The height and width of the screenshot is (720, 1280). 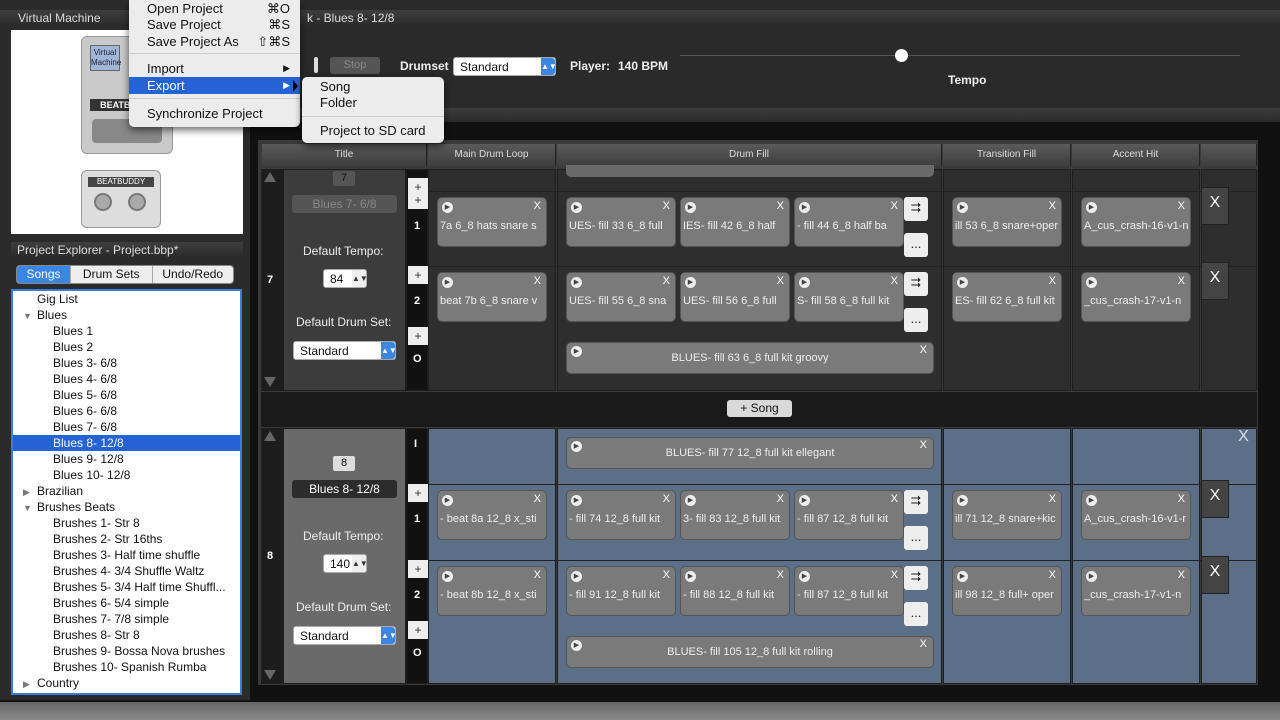 I want to click on drum-fill-card: ▶ X UES- fill 56 6_8 full, so click(x=735, y=297).